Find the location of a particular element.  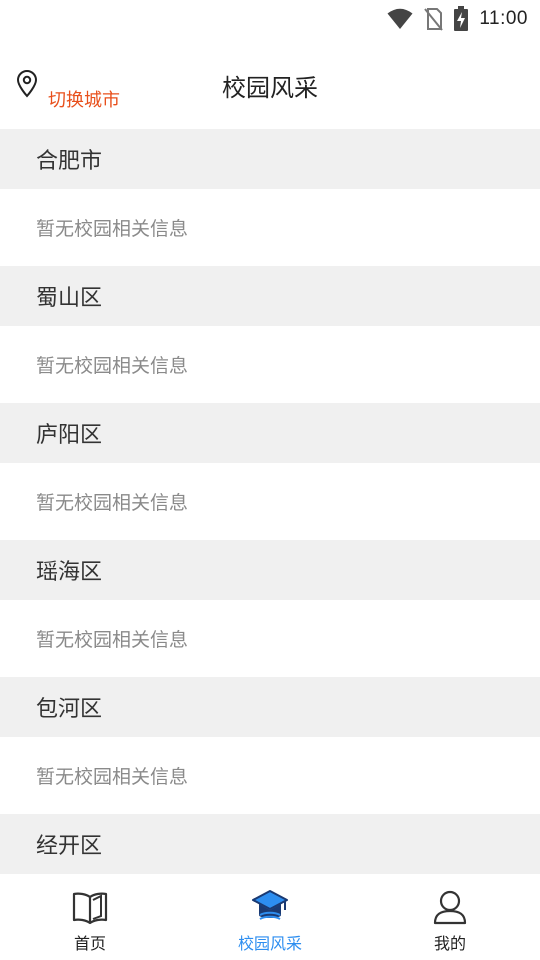

district-header-shushan: 蜀山区 is located at coordinates (270, 296).